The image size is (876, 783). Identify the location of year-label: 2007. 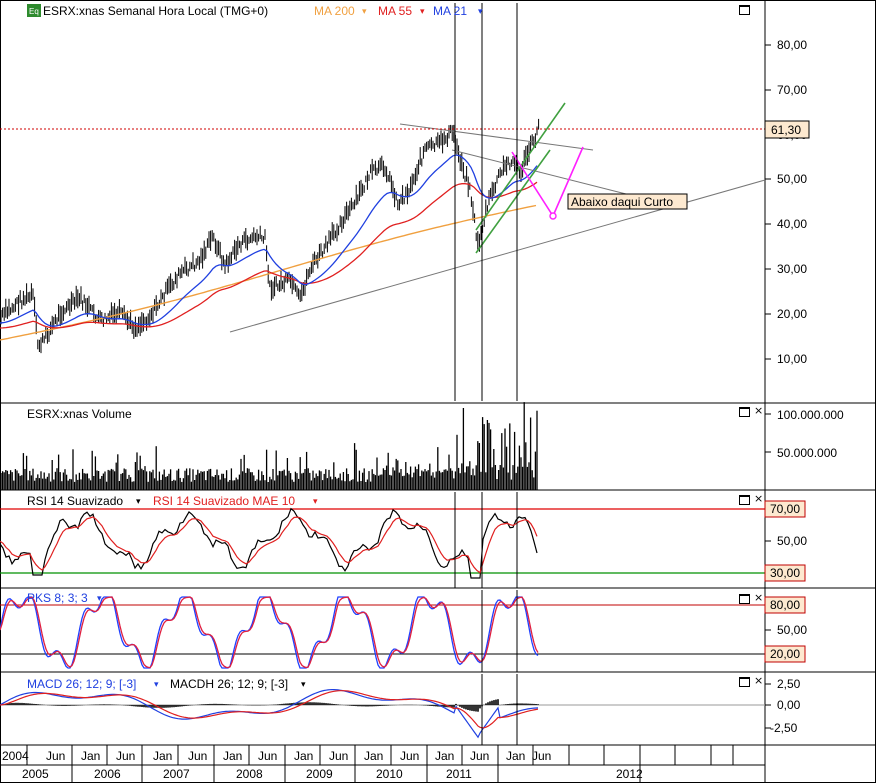
(176, 774).